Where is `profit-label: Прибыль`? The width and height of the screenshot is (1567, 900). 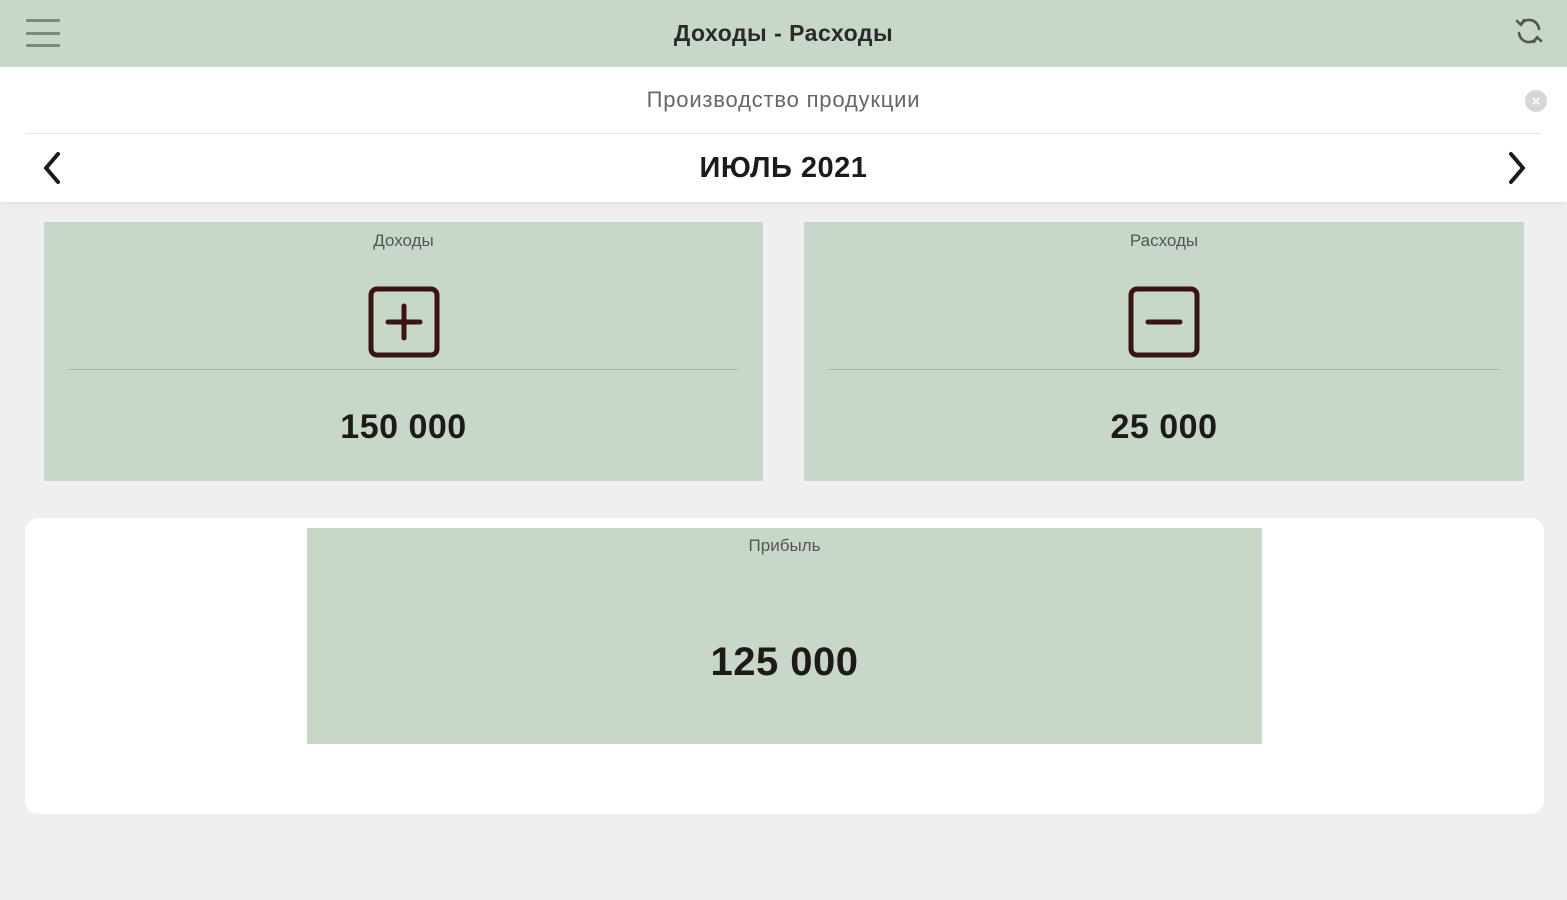
profit-label: Прибыль is located at coordinates (784, 545).